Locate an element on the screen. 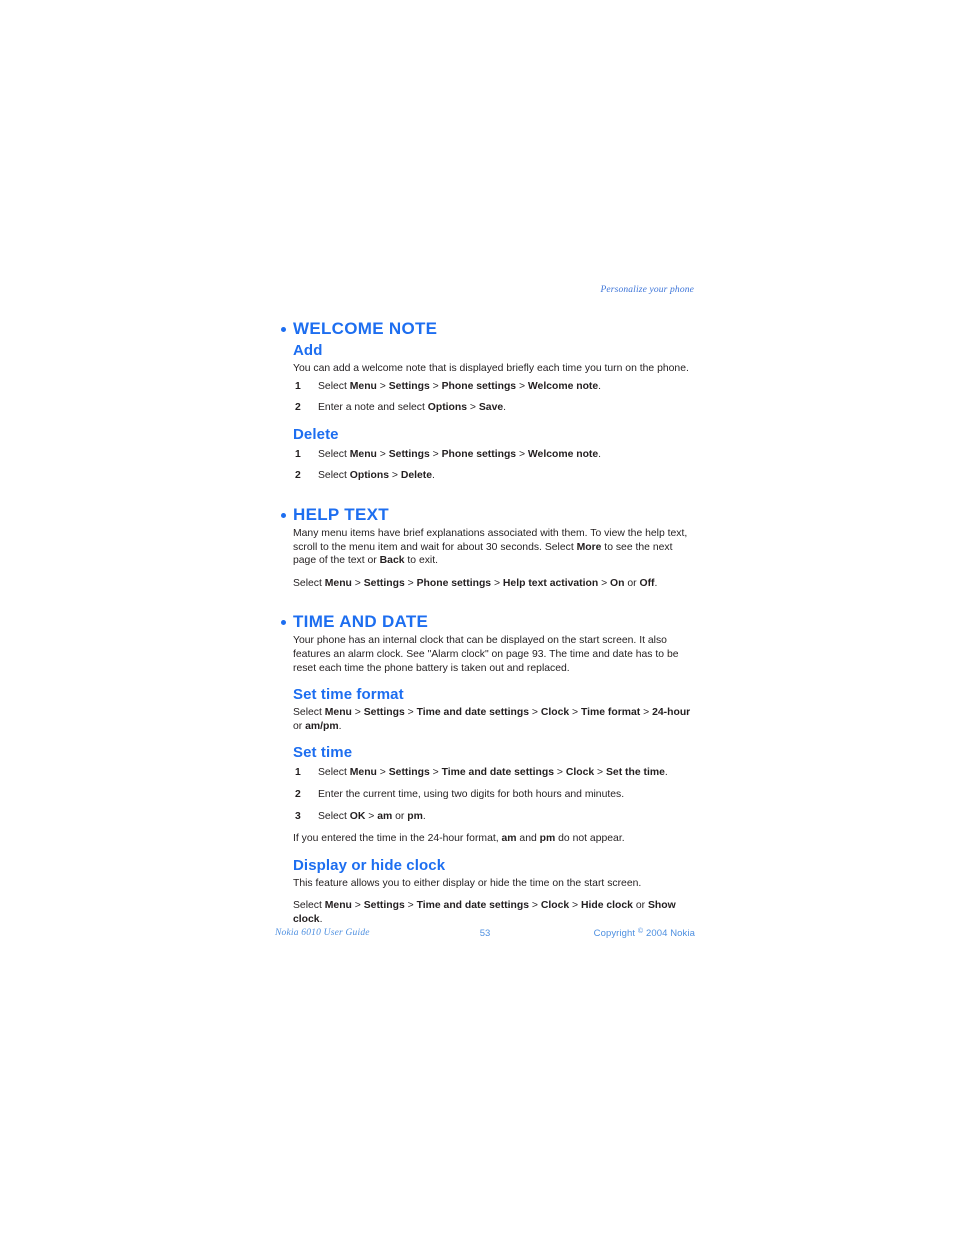  section-title: TIME AND DATE is located at coordinates (361, 622).